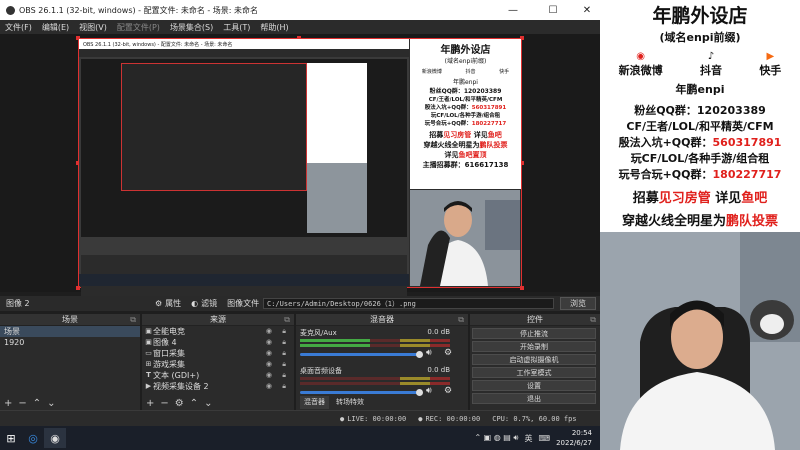  Describe the element at coordinates (244, 280) in the screenshot. I see `nested-taskbar` at that location.